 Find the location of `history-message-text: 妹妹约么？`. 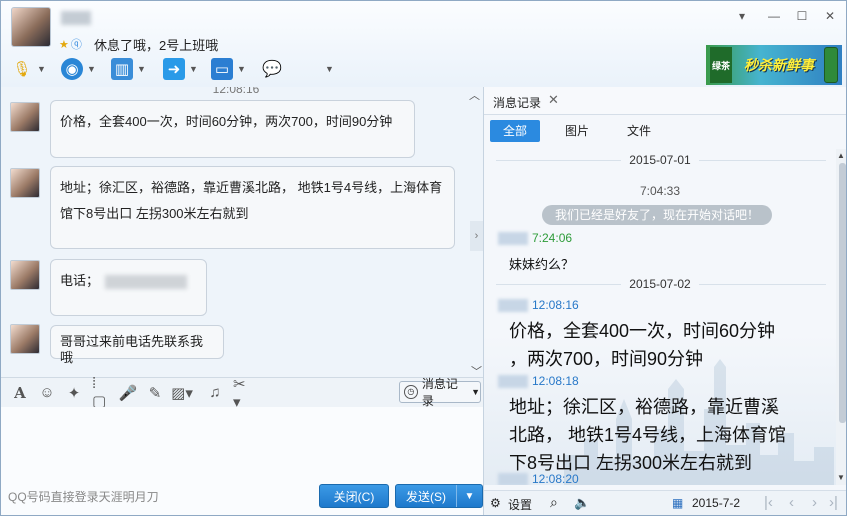

history-message-text: 妹妹约么？ is located at coordinates (542, 264).